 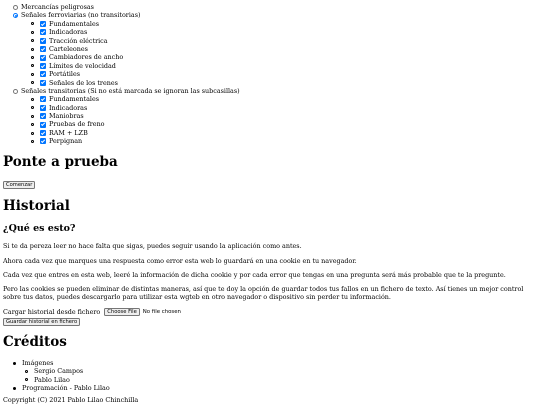 What do you see at coordinates (57, 7) in the screenshot?
I see `category-label: Mercancías peligrosas` at bounding box center [57, 7].